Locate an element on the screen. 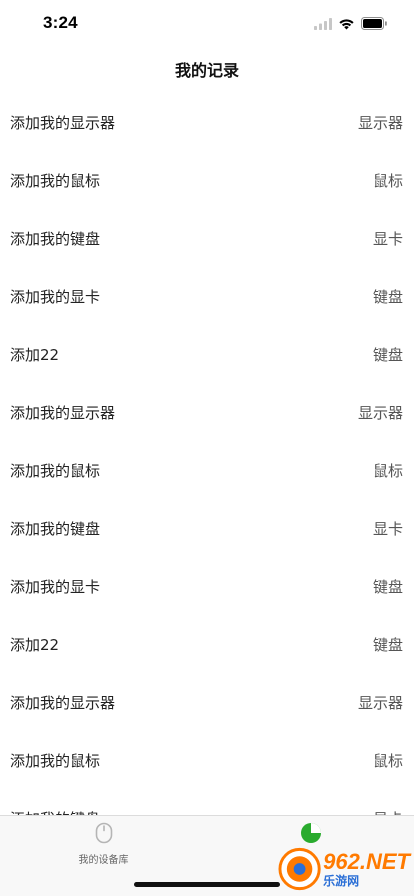 The image size is (414, 896). battery-icon is located at coordinates (374, 24).